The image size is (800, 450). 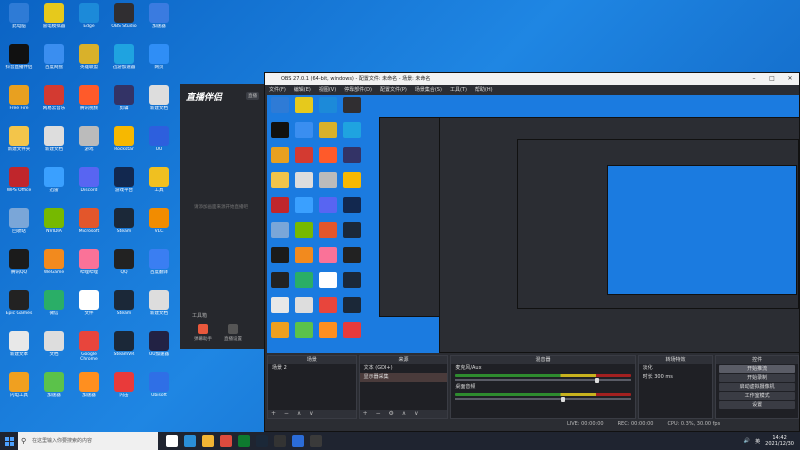 I want to click on desktop-icon: 新建文本, so click(x=19, y=350).